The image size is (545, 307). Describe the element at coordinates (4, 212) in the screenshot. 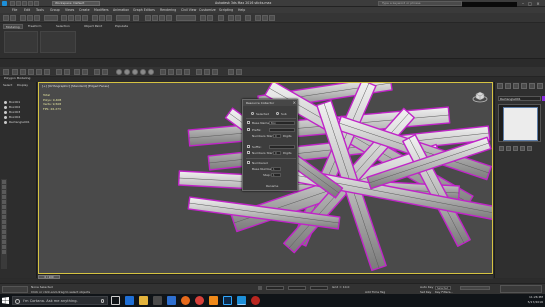

I see `filter-groups-icon` at that location.